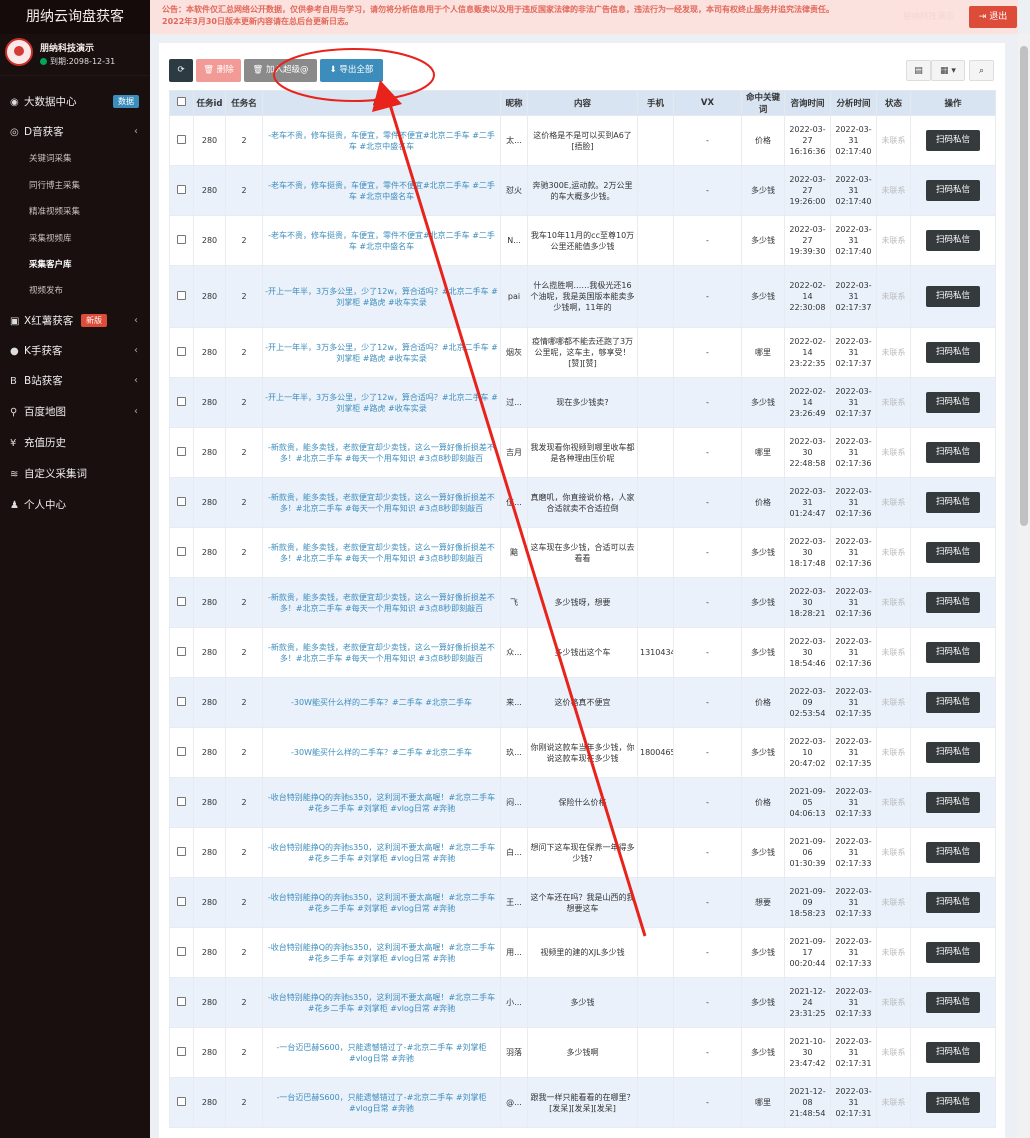  Describe the element at coordinates (75, 212) in the screenshot. I see `submenu-video-collect: 精准视频采集` at that location.